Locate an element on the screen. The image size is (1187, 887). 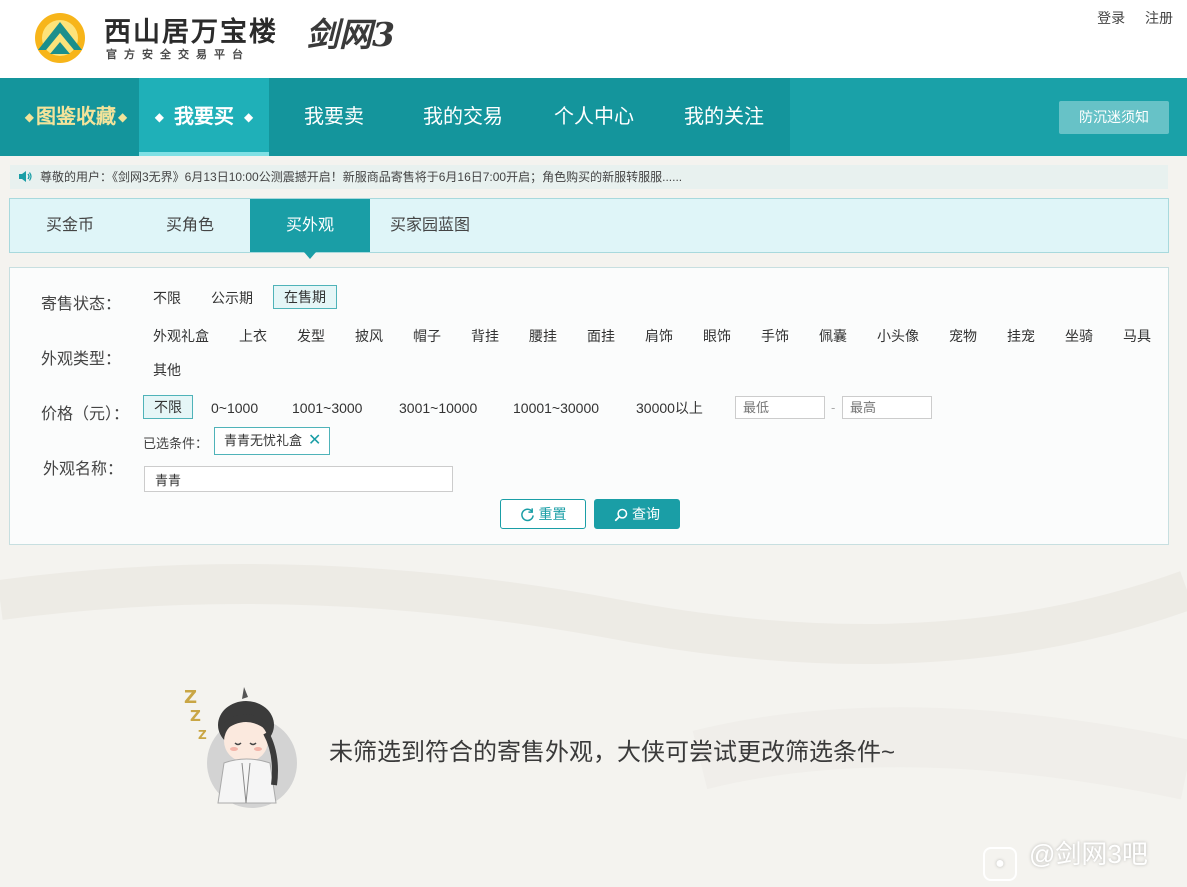
type-option: 宠物 is located at coordinates (963, 336).